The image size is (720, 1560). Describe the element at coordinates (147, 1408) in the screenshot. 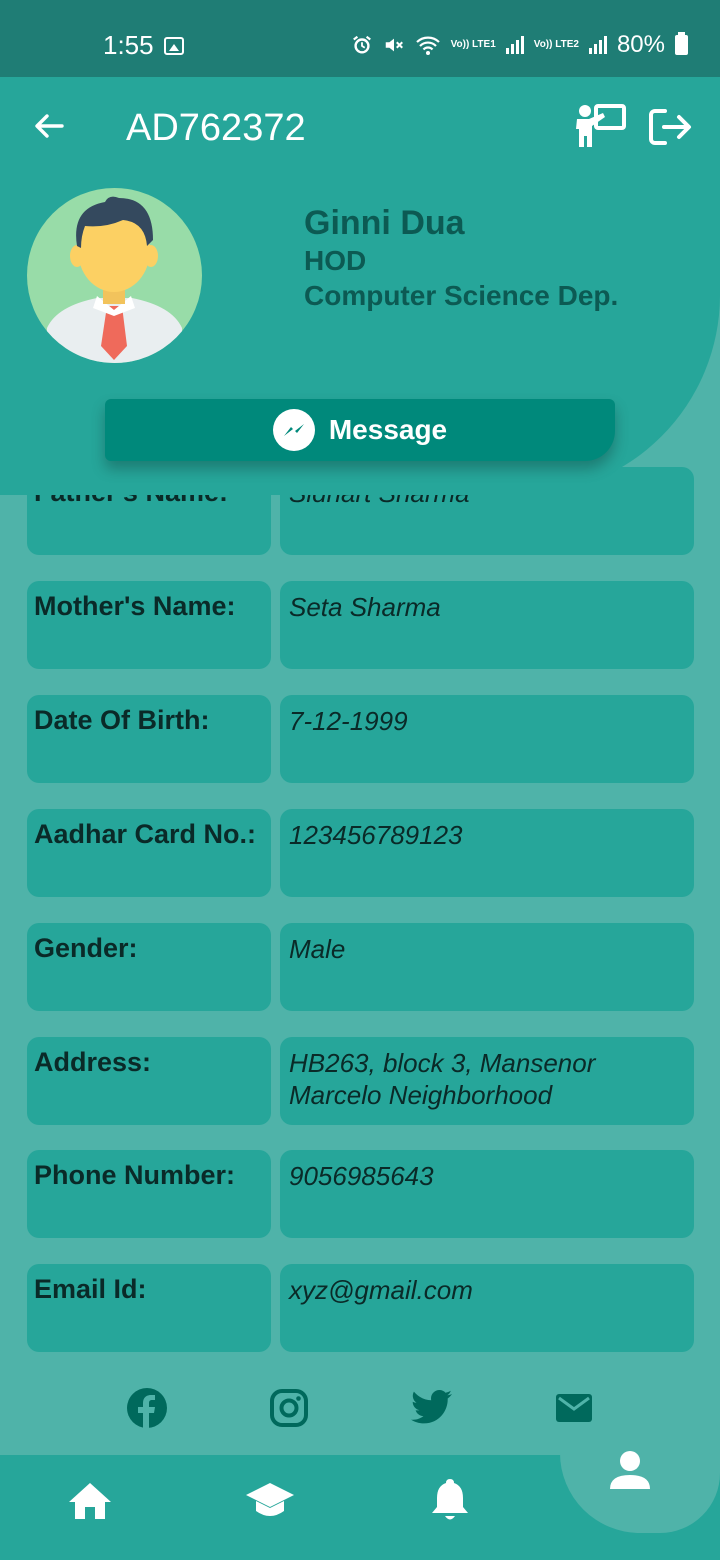

I see `facebook-icon` at that location.